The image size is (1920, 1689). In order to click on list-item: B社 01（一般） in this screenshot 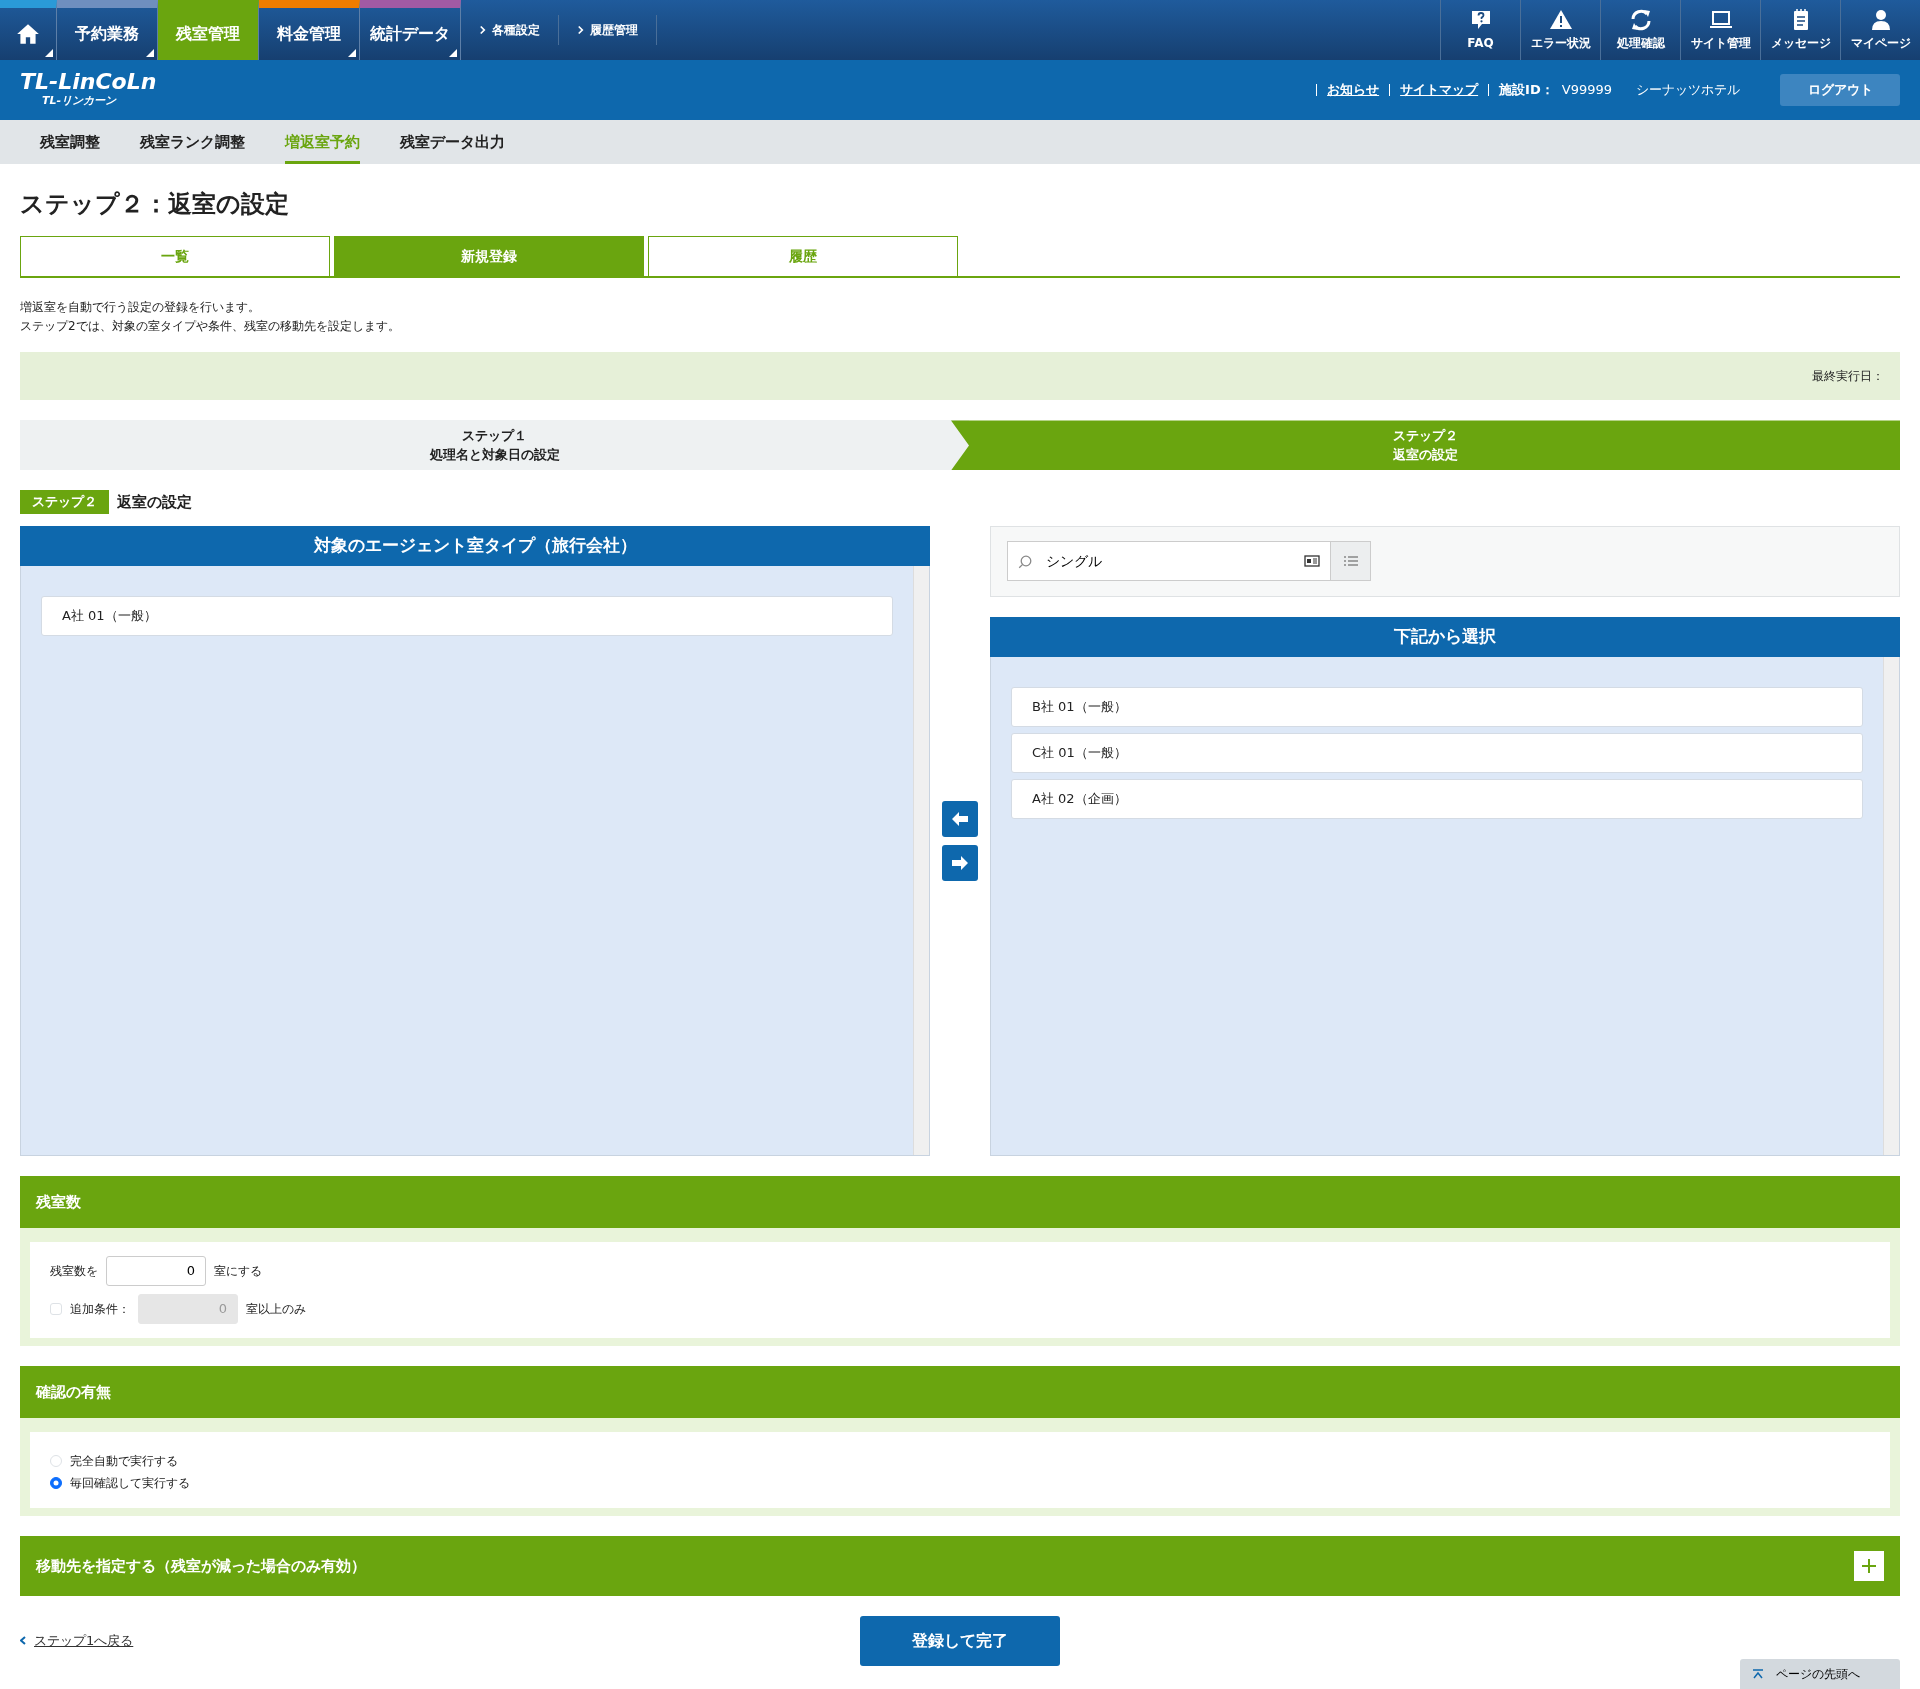, I will do `click(1437, 706)`.